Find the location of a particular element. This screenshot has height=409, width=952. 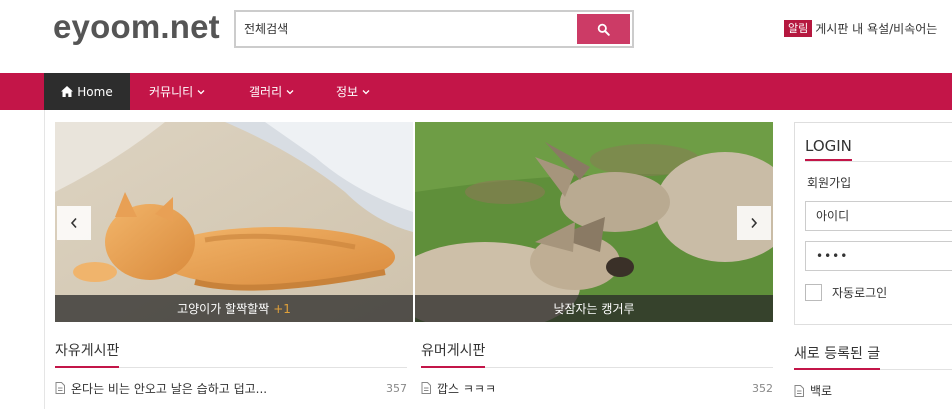

caption-extra: +1 is located at coordinates (282, 308).